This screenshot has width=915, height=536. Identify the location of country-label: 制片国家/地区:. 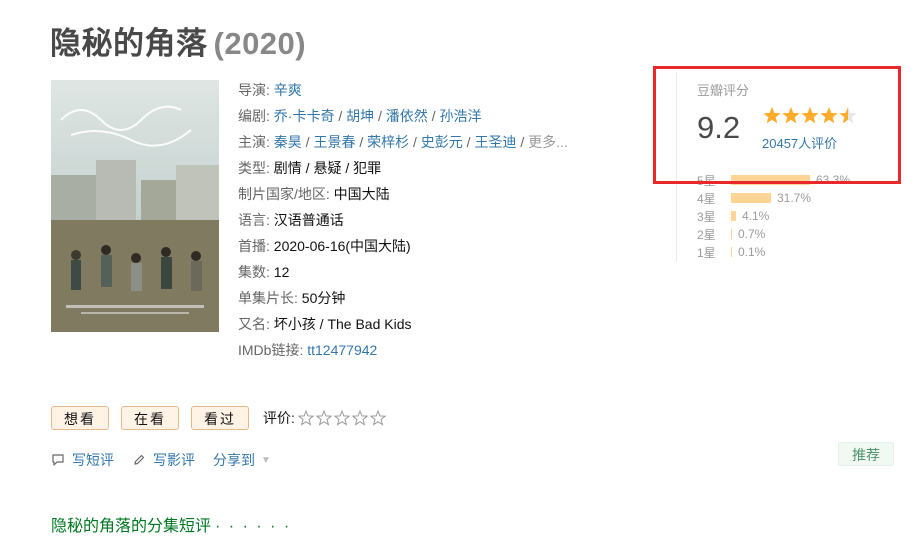
(284, 194).